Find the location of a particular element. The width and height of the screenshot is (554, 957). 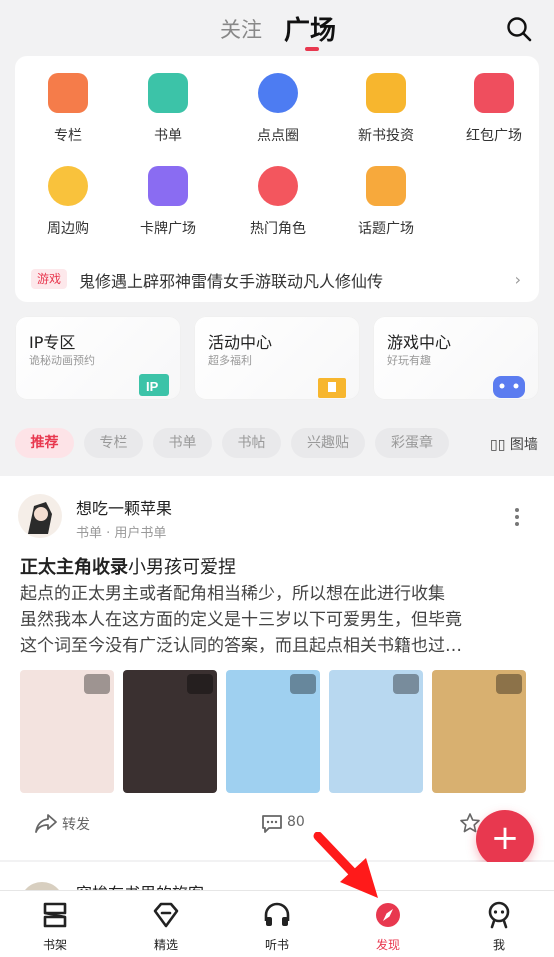

more-icon is located at coordinates (517, 517).